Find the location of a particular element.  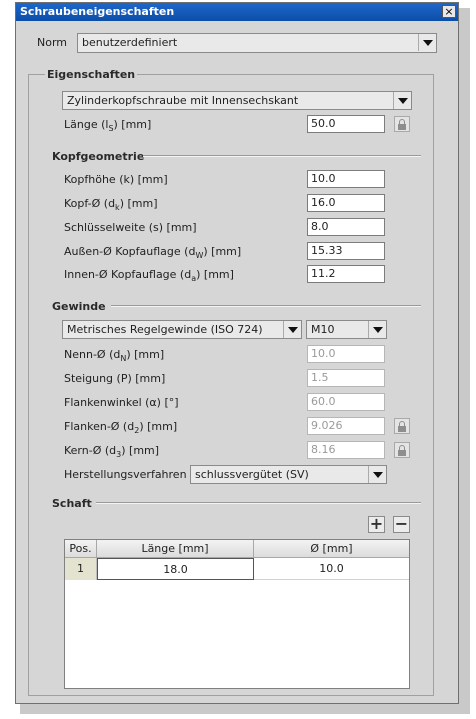

thread-type-select: Metrisches Regelgewinde (ISO 724) is located at coordinates (182, 329).